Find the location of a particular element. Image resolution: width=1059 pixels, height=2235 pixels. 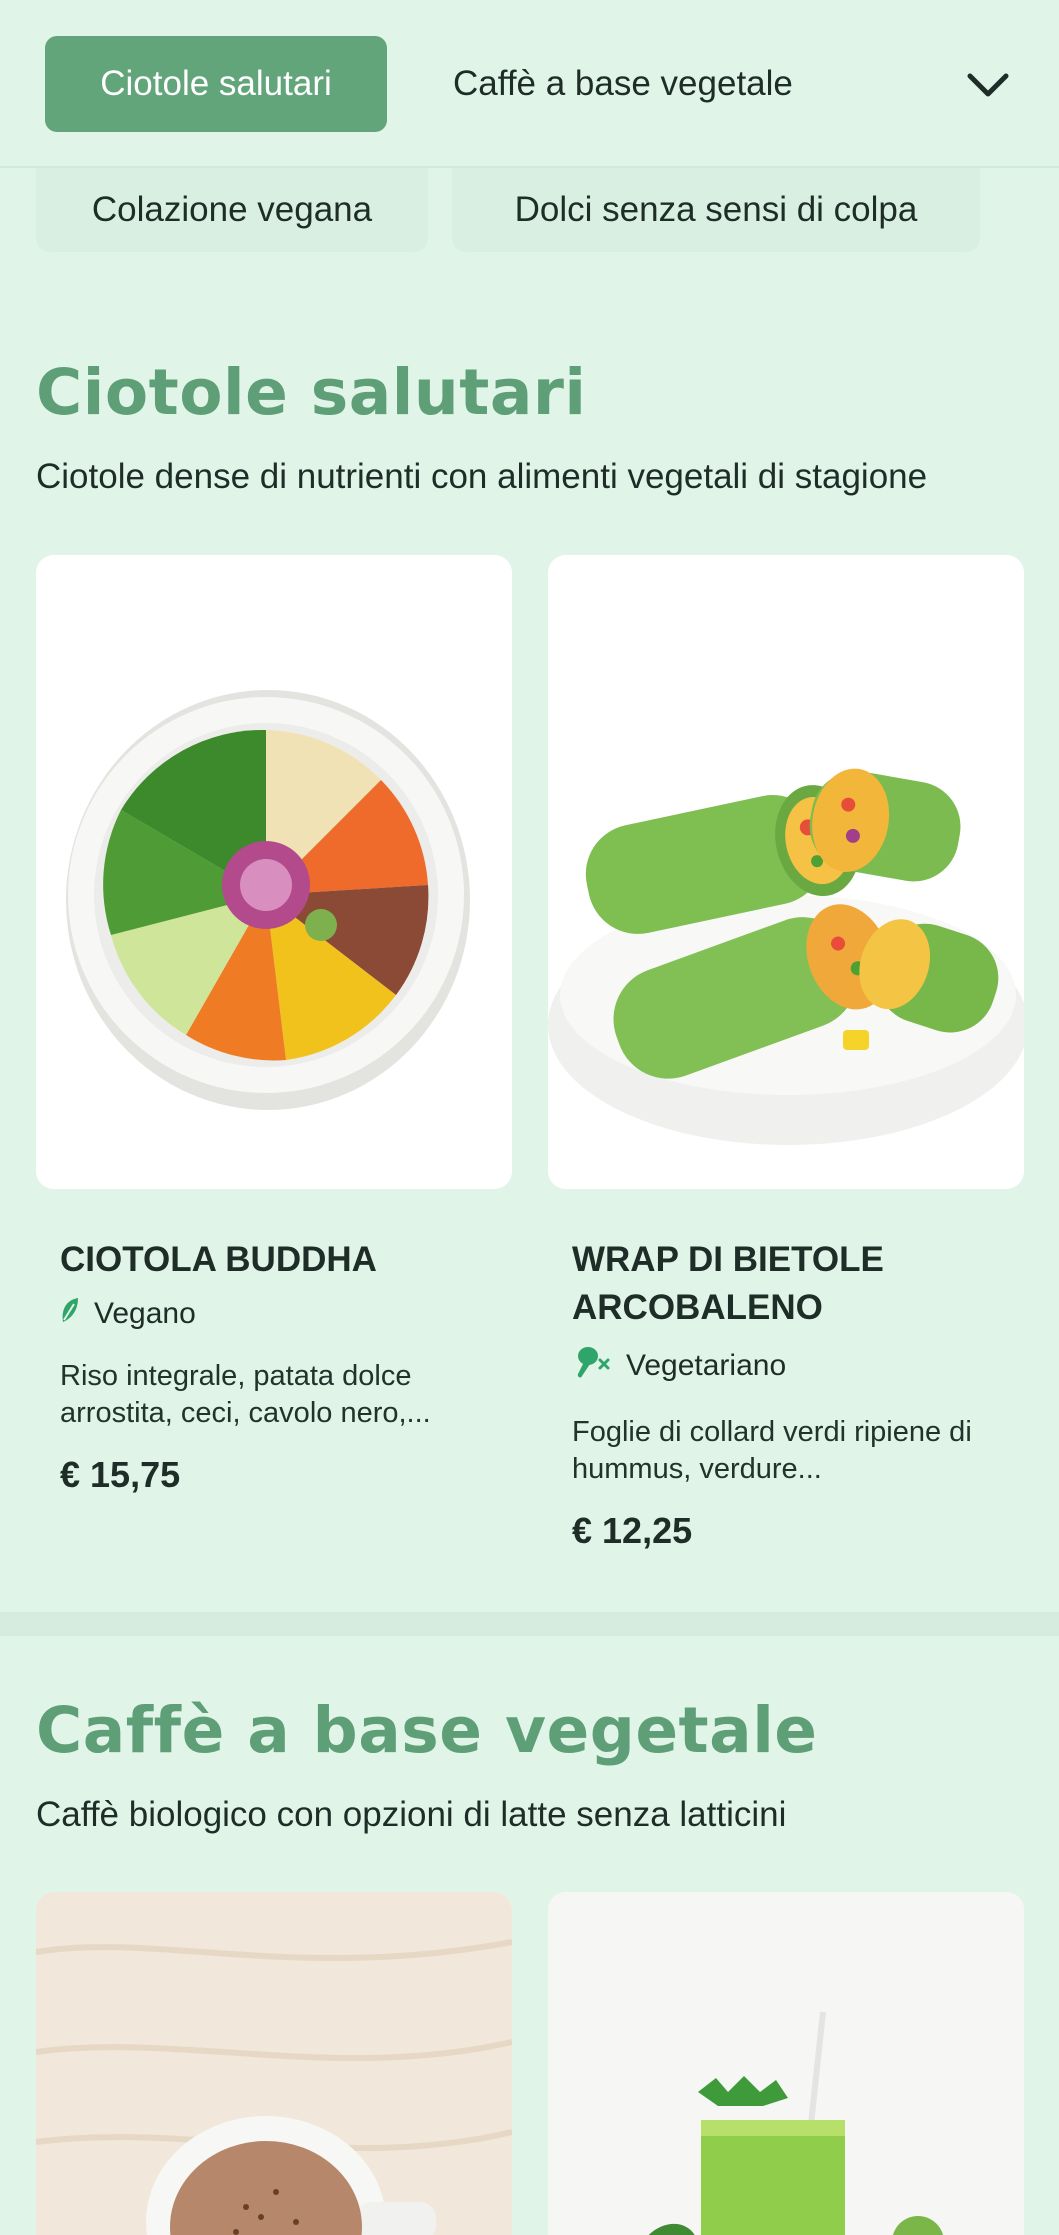

product-image-rainbow-wrap is located at coordinates (786, 872).